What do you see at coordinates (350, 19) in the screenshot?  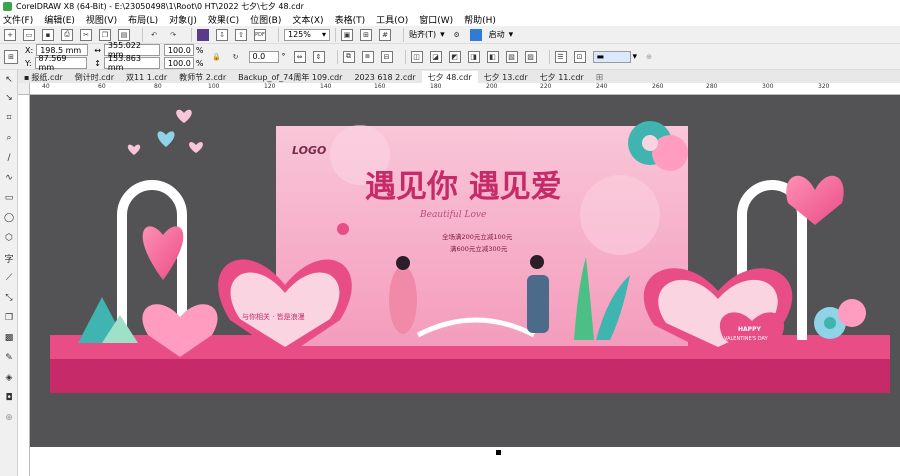 I see `menu-table: 表格(T)` at bounding box center [350, 19].